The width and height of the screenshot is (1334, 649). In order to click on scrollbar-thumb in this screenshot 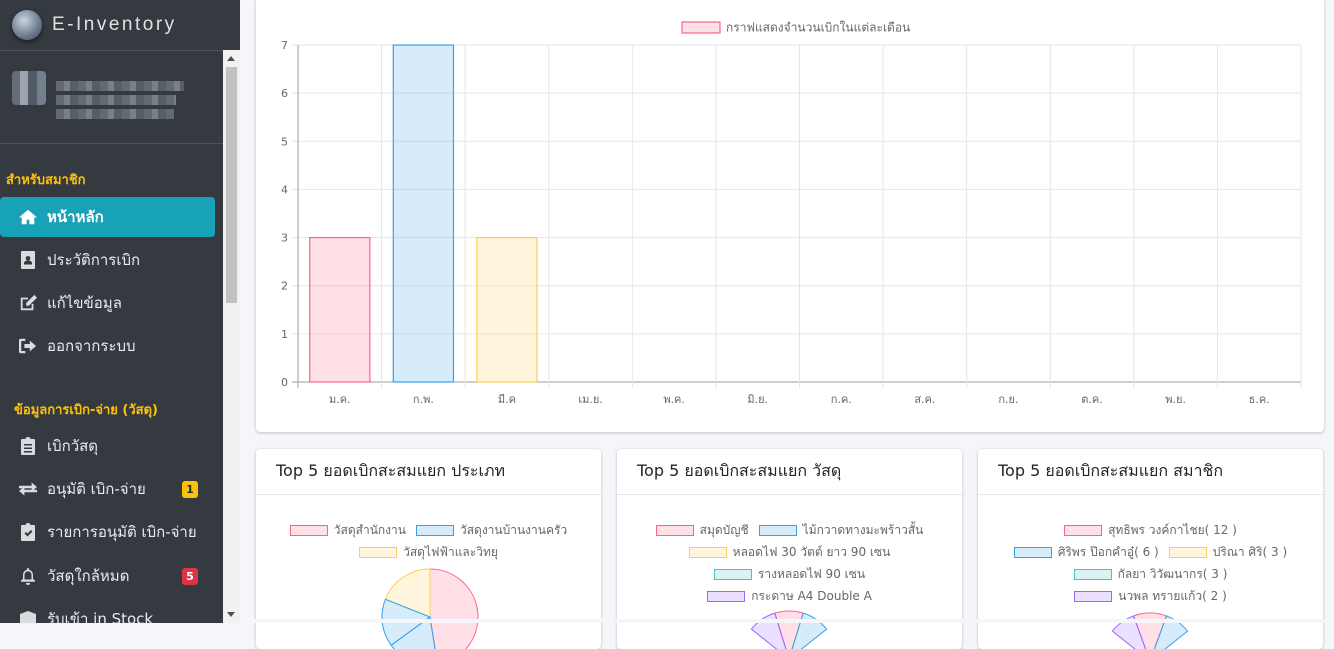, I will do `click(231, 185)`.